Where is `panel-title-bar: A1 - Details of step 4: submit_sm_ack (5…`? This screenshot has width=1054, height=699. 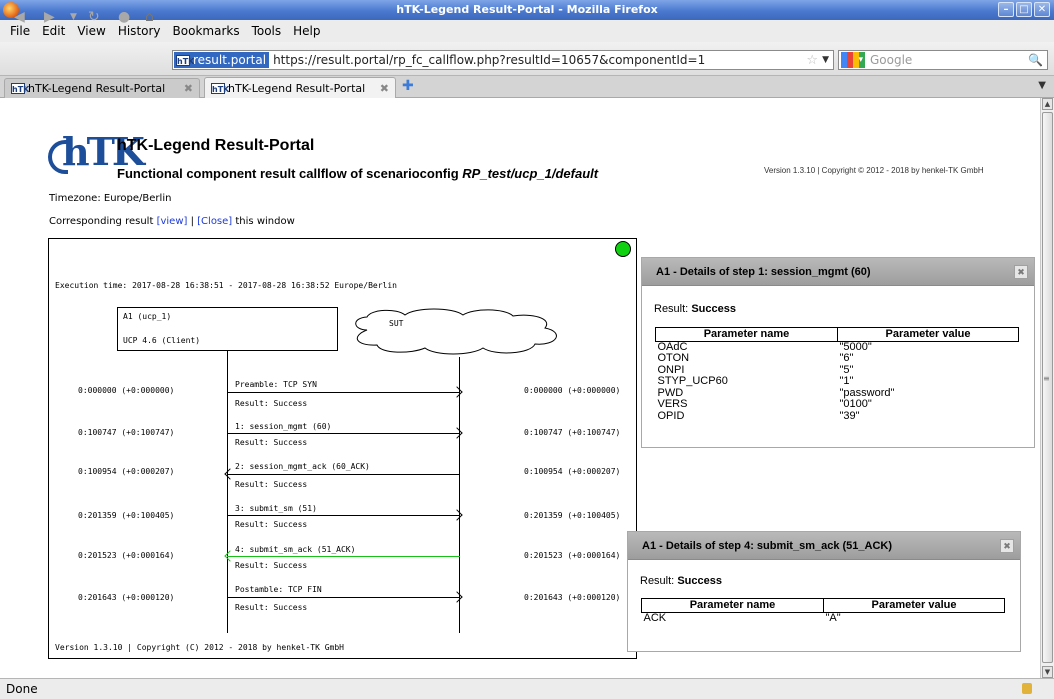
panel-title-bar: A1 - Details of step 4: submit_sm_ack (5… is located at coordinates (824, 546).